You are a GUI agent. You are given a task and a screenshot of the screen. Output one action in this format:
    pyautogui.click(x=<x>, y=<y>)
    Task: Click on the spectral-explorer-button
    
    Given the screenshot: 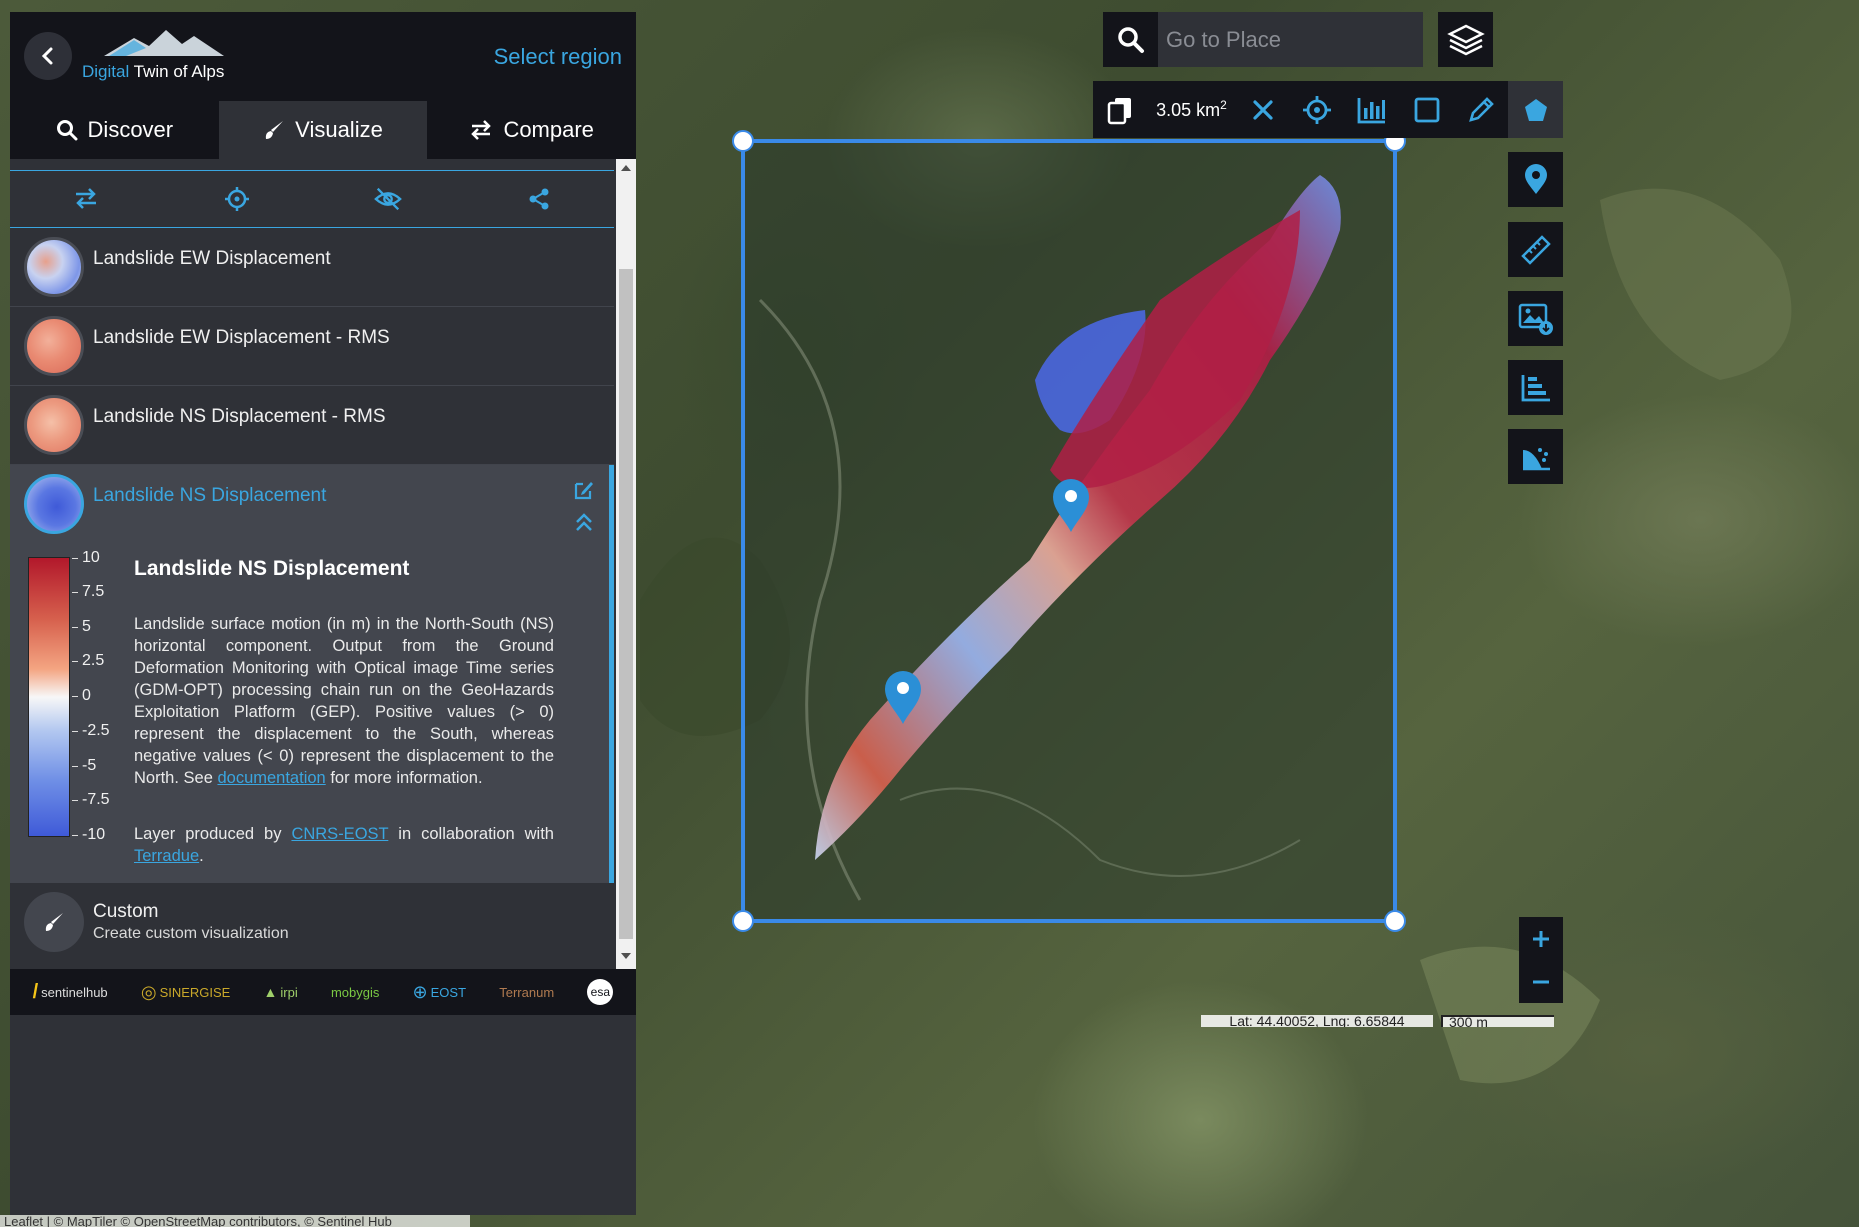 What is the action you would take?
    pyautogui.click(x=1535, y=456)
    